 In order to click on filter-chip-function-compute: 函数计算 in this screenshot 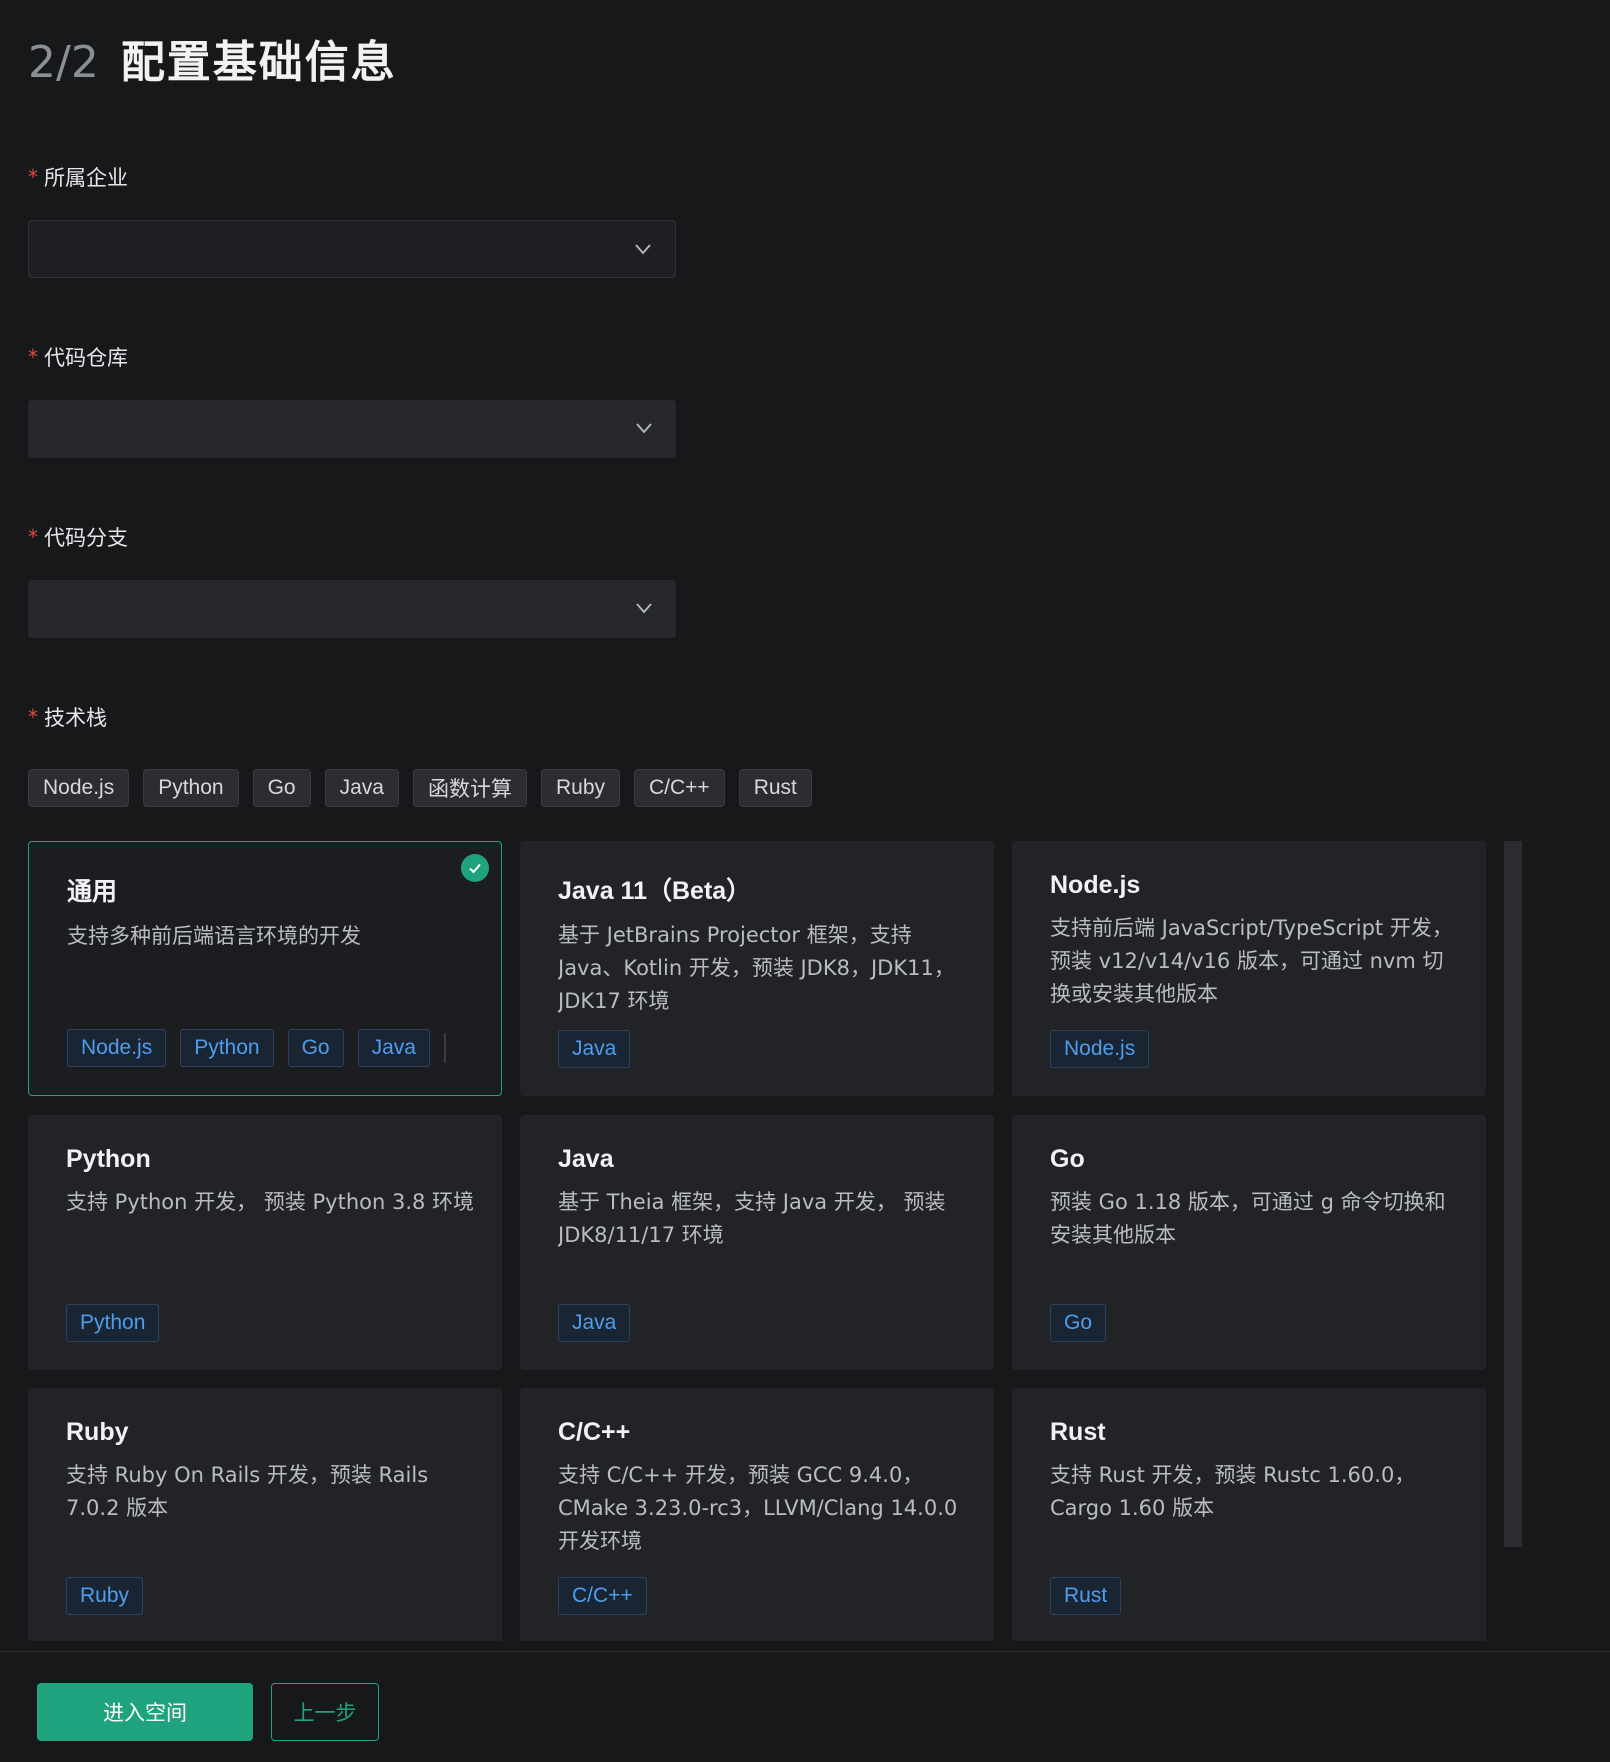, I will do `click(469, 788)`.